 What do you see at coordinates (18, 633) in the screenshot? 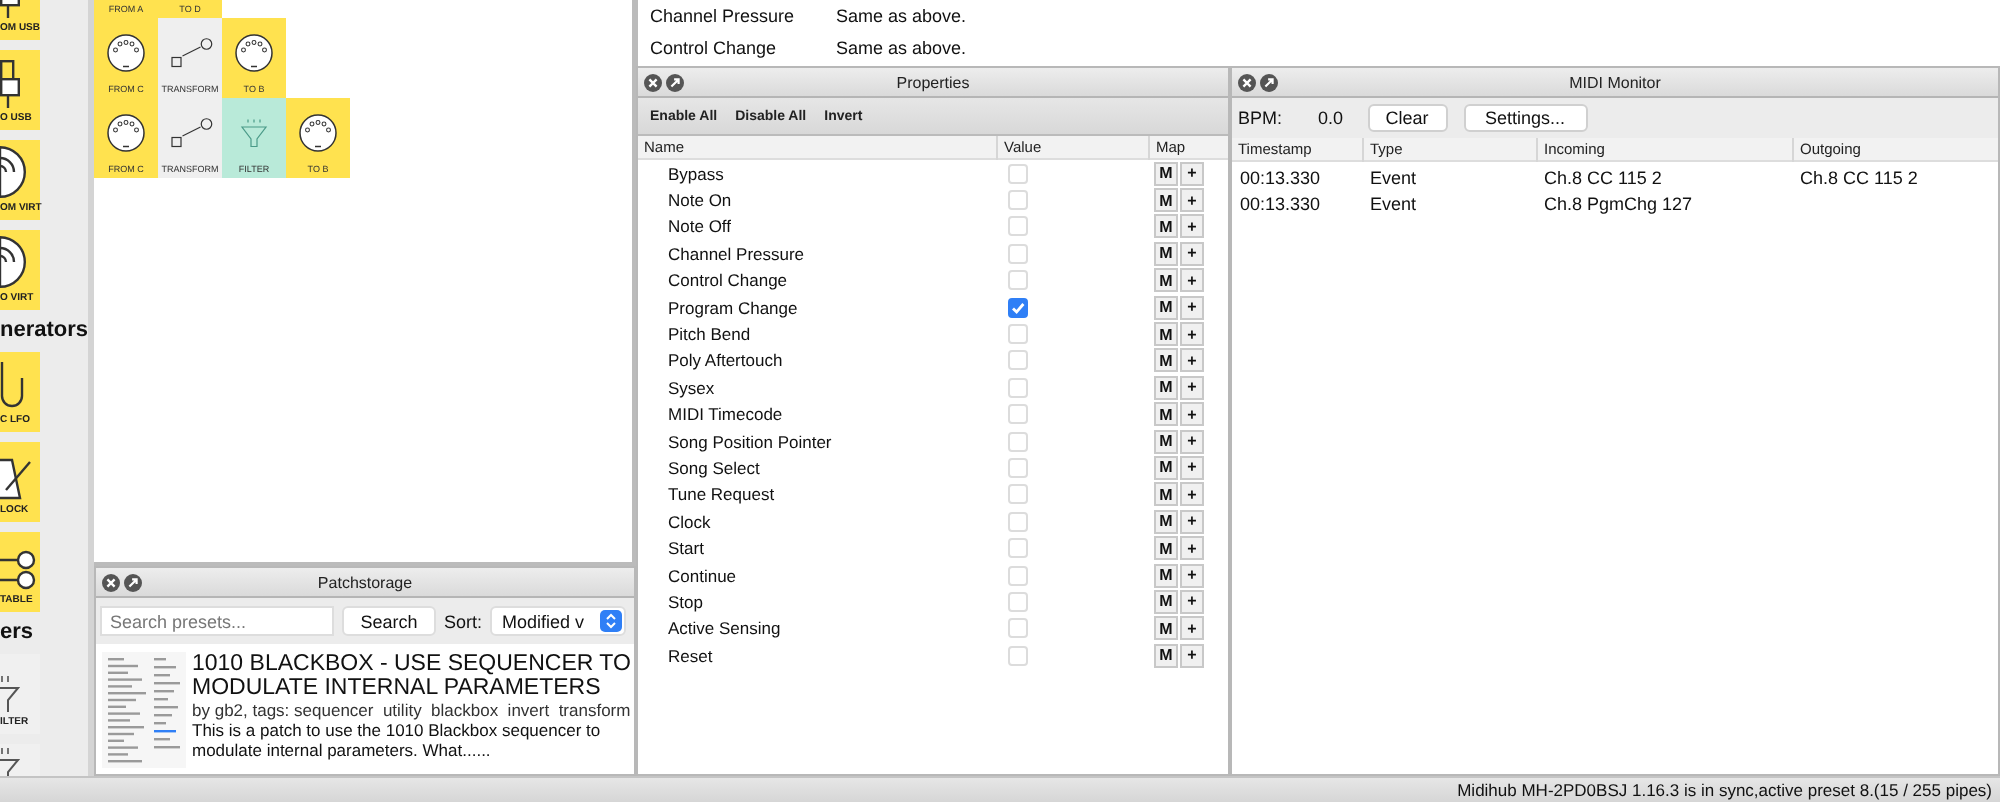
I see `section-heading: ers` at bounding box center [18, 633].